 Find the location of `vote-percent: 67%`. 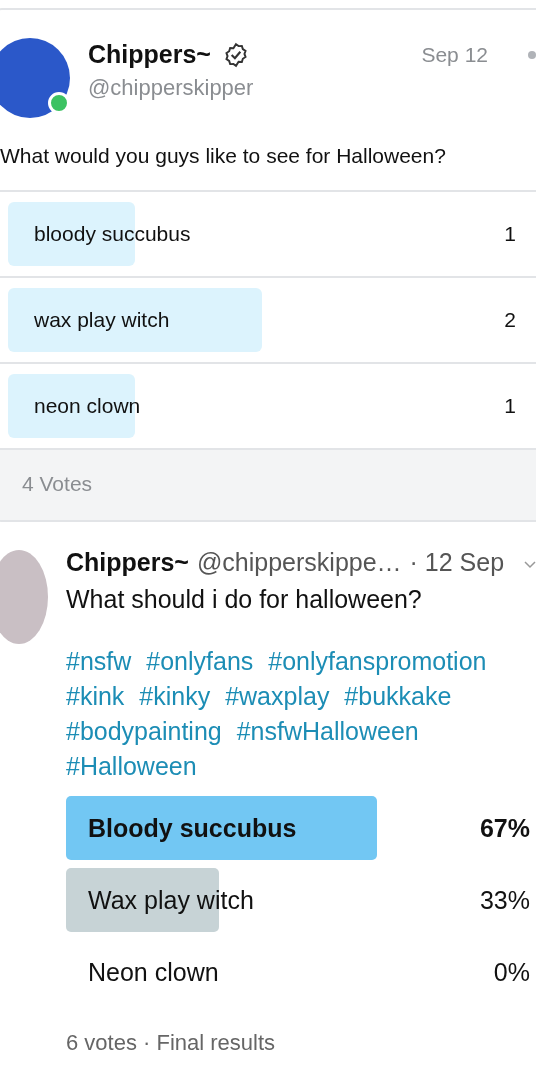

vote-percent: 67% is located at coordinates (504, 828).